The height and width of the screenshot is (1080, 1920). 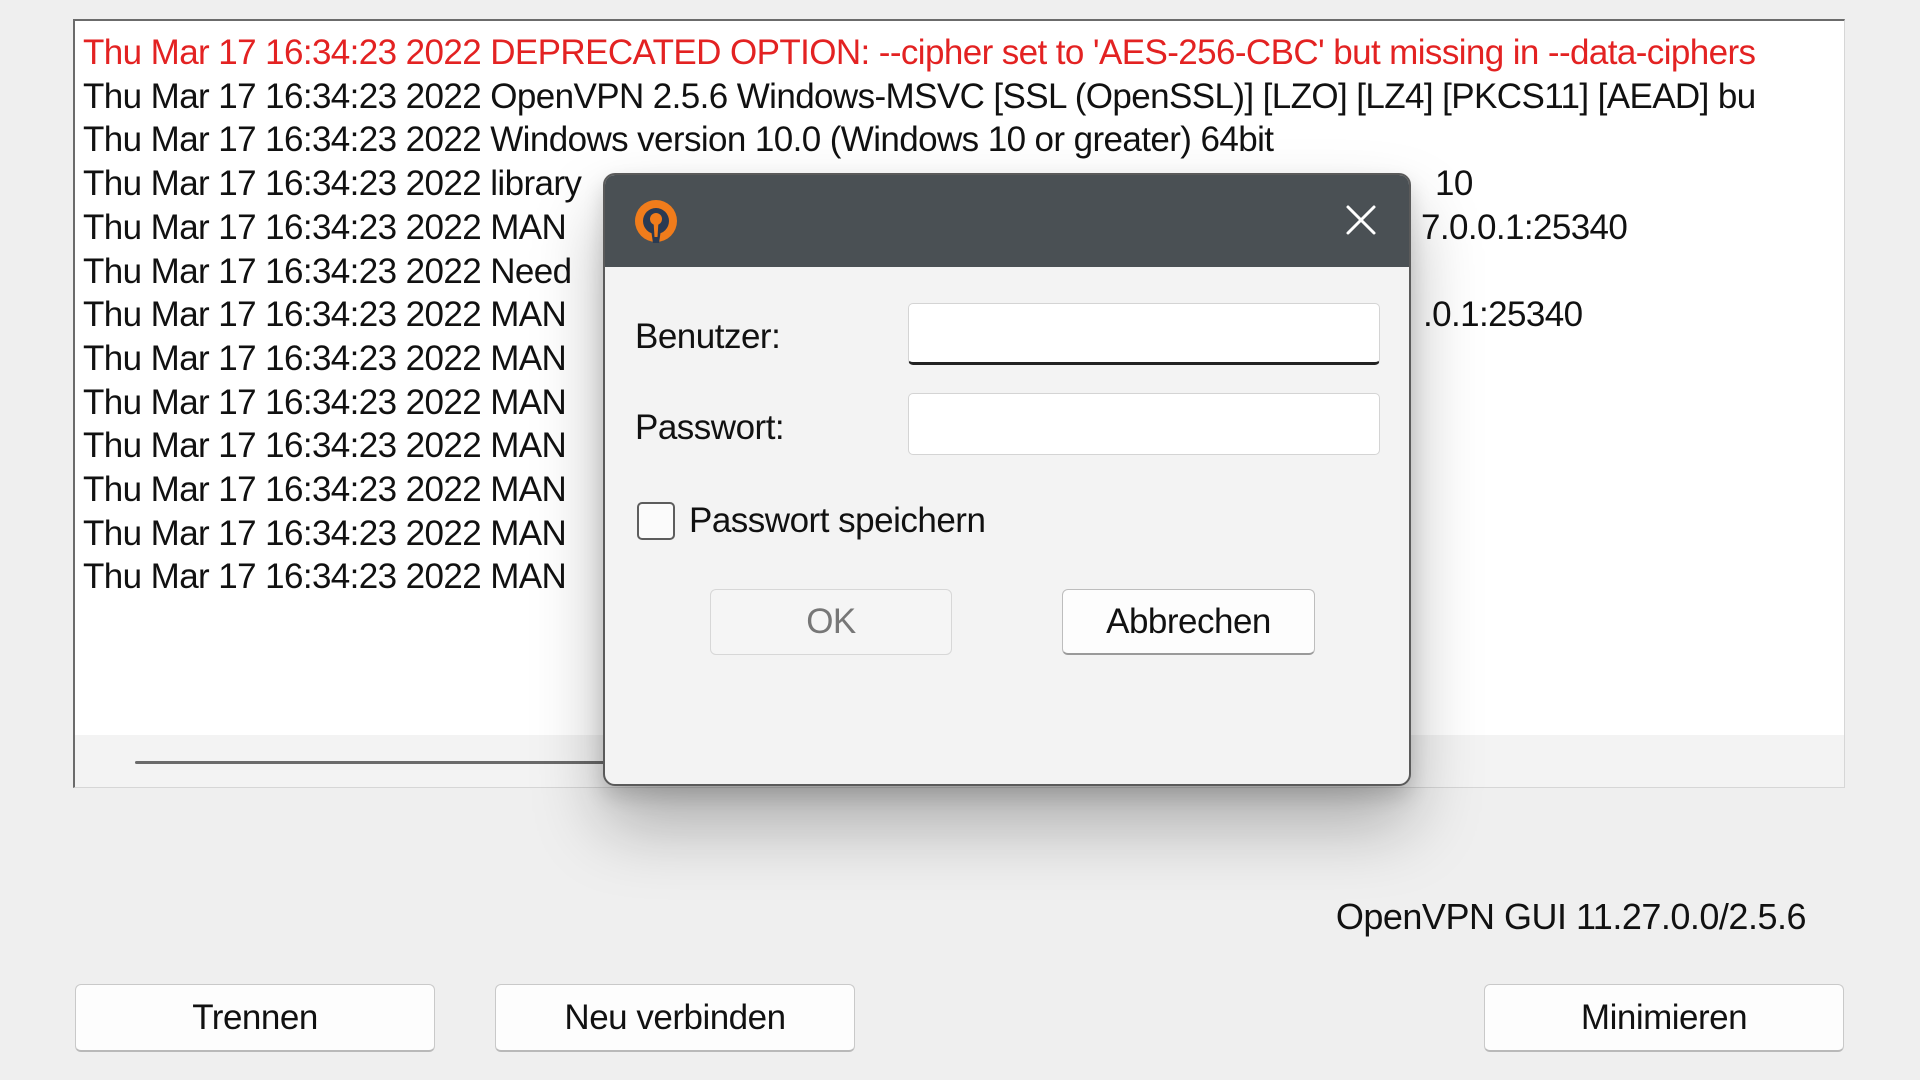 I want to click on ok-button: OK, so click(x=831, y=622).